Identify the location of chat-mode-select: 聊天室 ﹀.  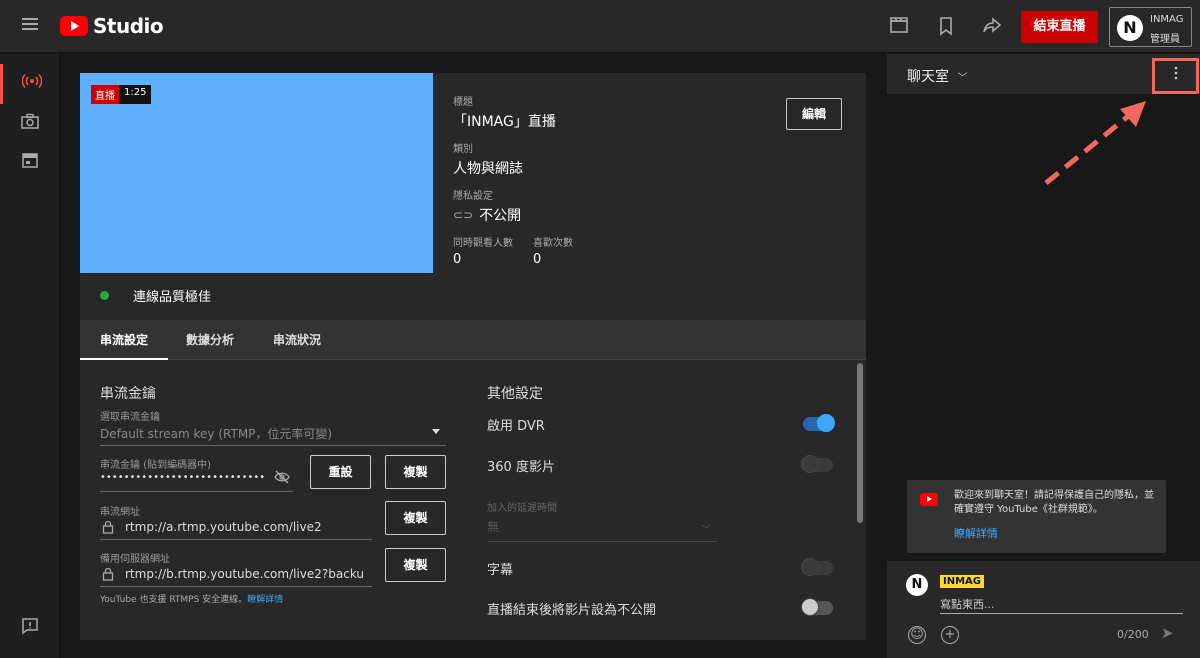
(937, 76).